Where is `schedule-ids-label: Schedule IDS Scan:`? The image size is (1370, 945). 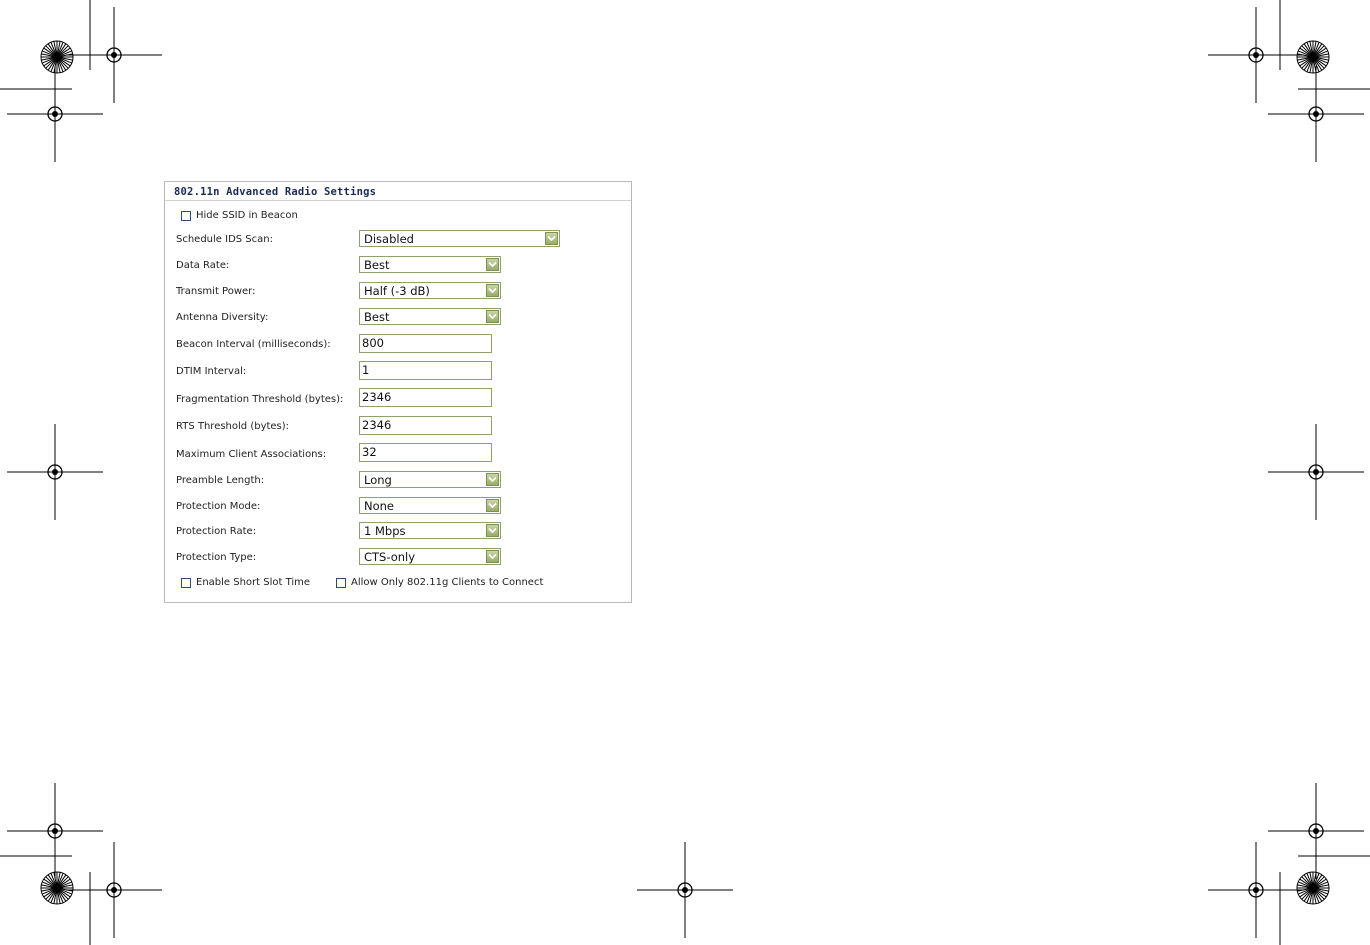 schedule-ids-label: Schedule IDS Scan: is located at coordinates (224, 239).